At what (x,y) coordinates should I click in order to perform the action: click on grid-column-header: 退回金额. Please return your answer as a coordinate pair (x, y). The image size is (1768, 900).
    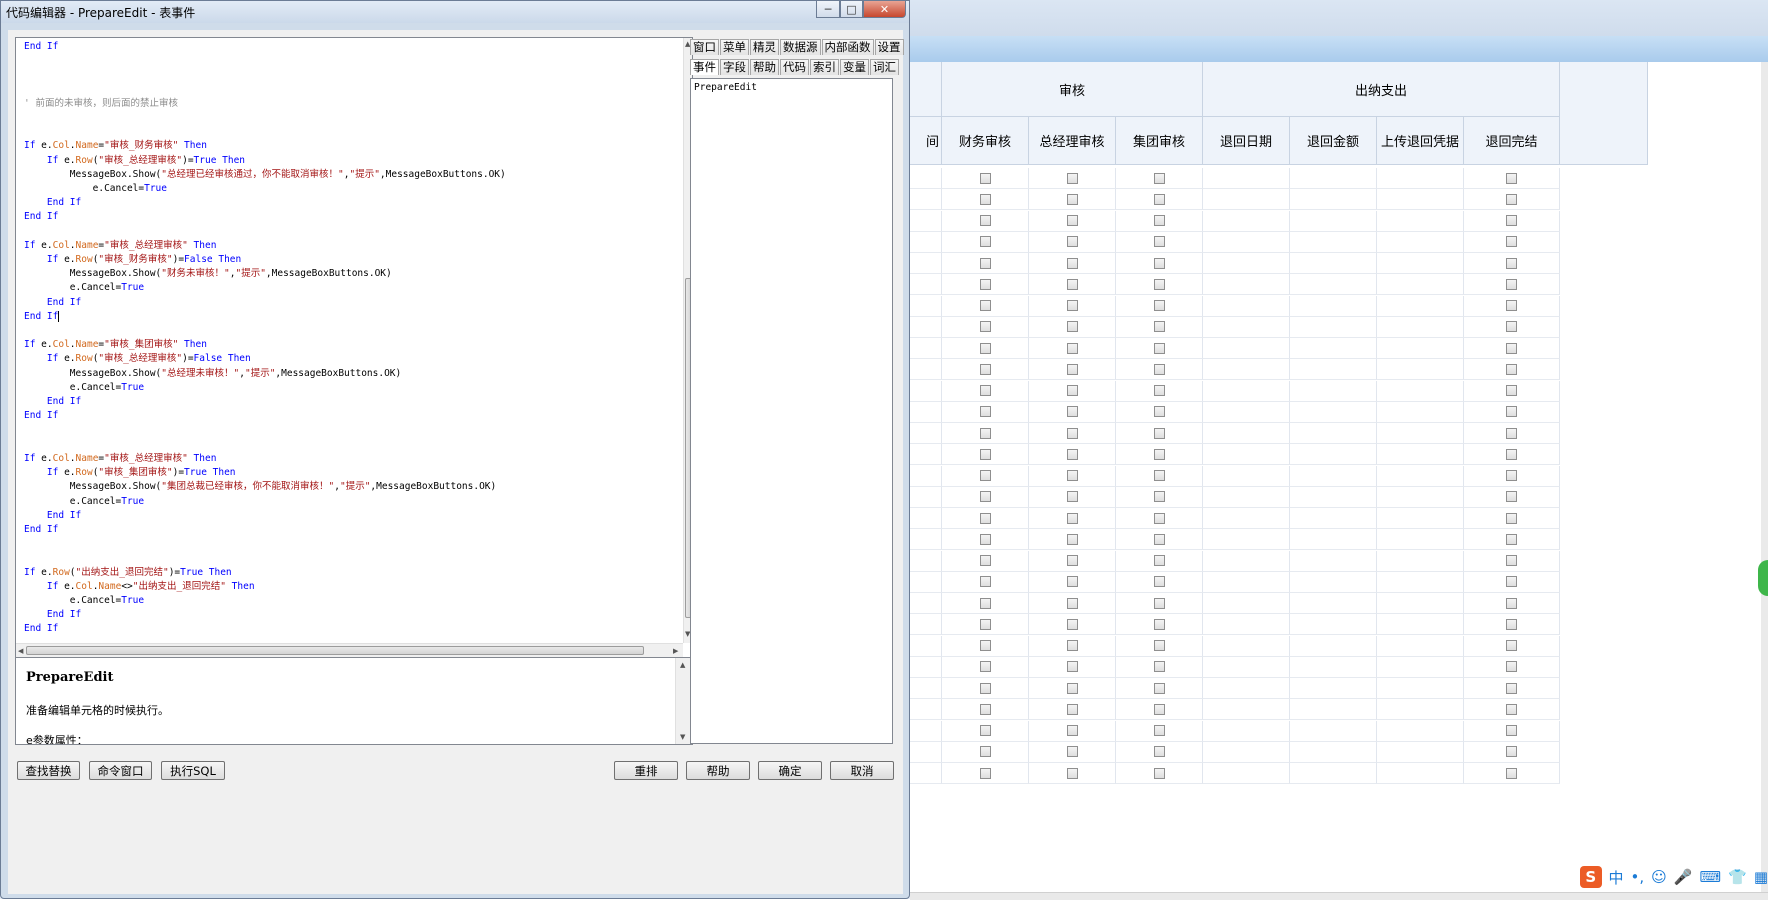
    Looking at the image, I should click on (1333, 141).